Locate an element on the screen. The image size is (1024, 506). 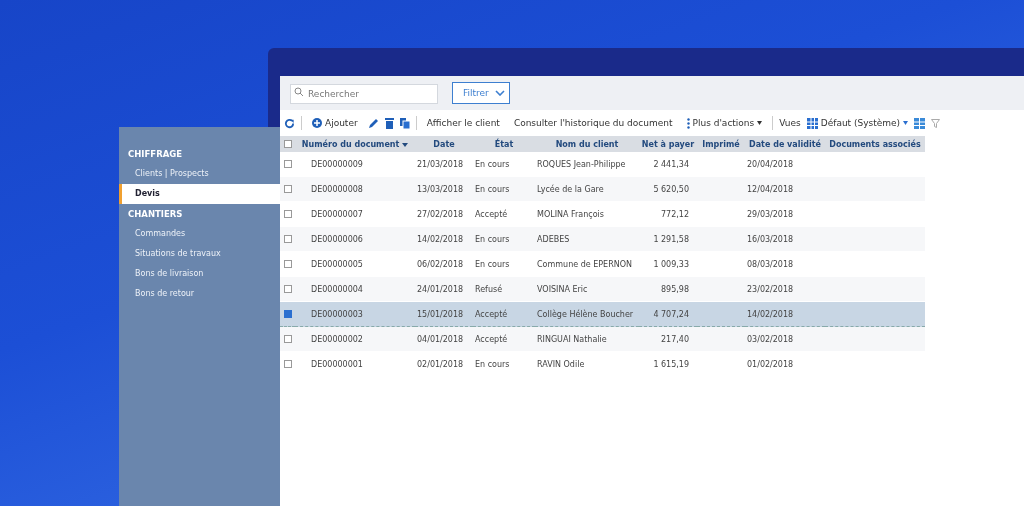
table-cell: DE00000009 is located at coordinates (337, 164).